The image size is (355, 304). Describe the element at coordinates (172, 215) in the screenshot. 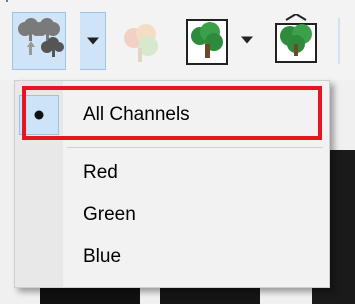

I see `menu-item-green: Green` at that location.